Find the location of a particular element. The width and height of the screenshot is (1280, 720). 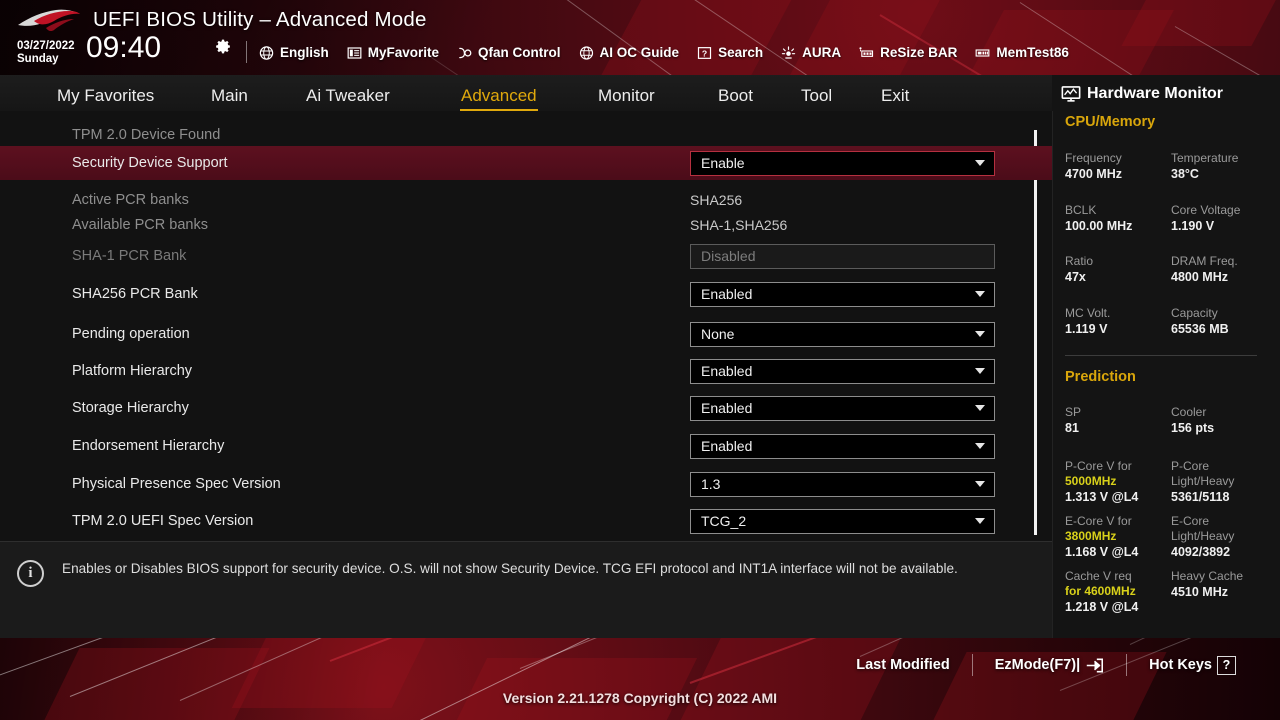

setting-dropdown: Enable is located at coordinates (842, 163).